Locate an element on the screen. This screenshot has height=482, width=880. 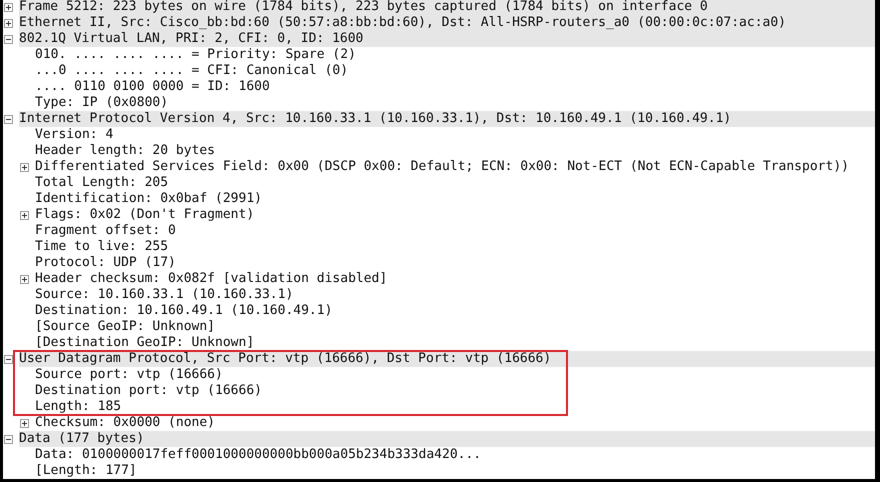
tree-row-label: Frame 5212: 223 bytes on wire (1784 bits), 223 bytes captured (1784 bits) on interface 0 is located at coordinates (447, 7).